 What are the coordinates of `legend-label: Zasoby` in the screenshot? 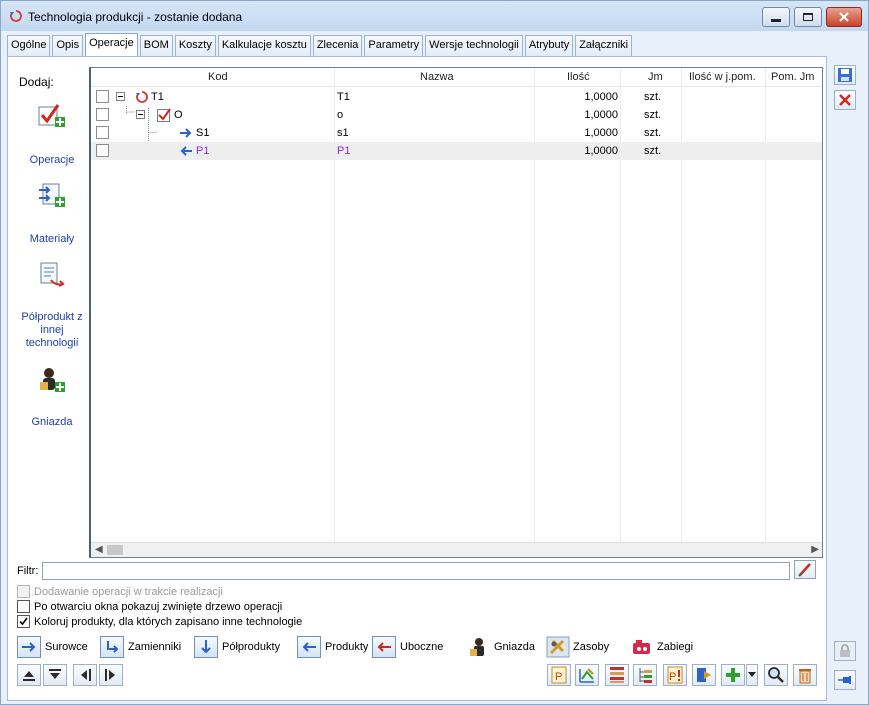 It's located at (591, 647).